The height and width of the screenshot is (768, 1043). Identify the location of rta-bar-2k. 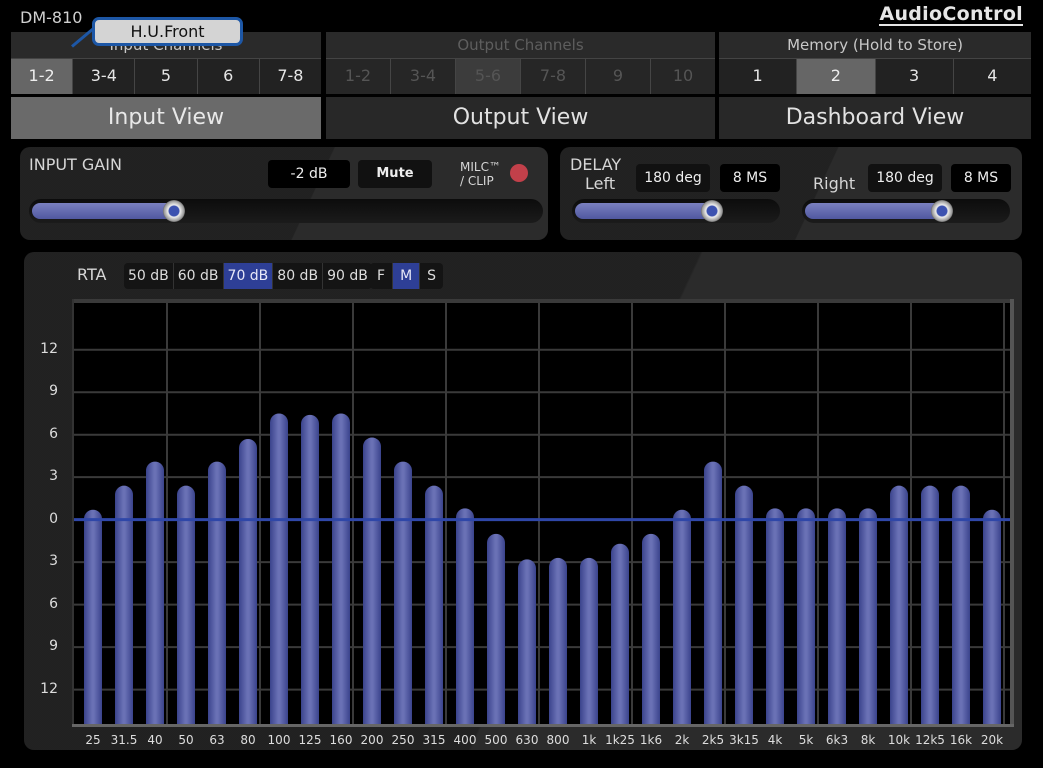
(682, 622).